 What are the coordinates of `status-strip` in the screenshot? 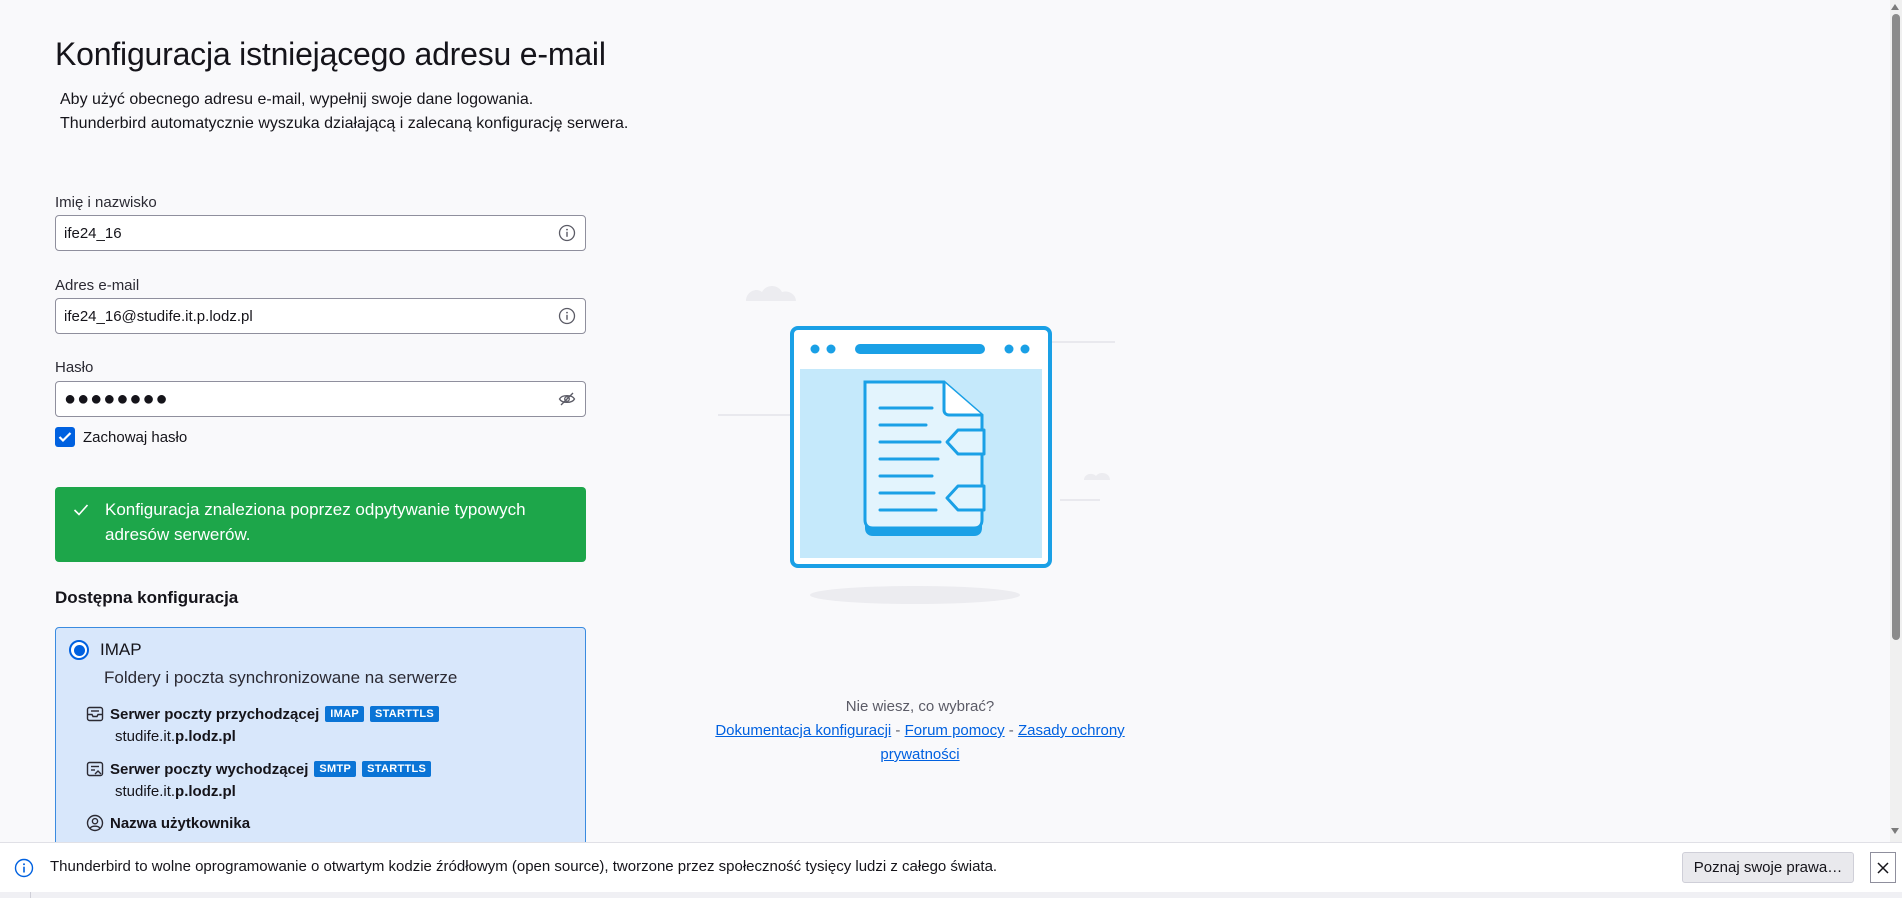 It's located at (951, 895).